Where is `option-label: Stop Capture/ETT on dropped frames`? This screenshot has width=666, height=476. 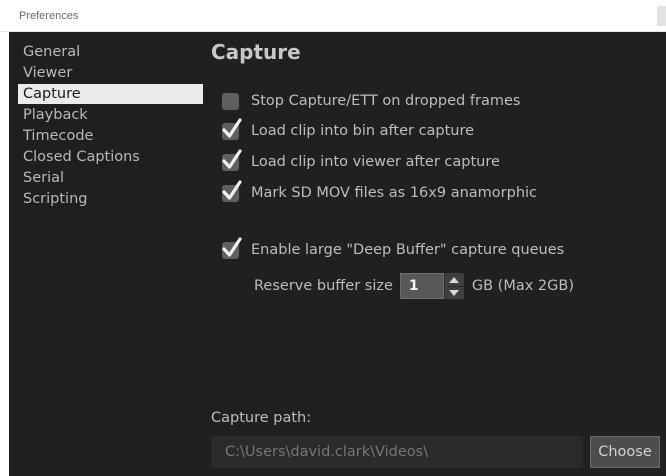
option-label: Stop Capture/ETT on dropped frames is located at coordinates (386, 101).